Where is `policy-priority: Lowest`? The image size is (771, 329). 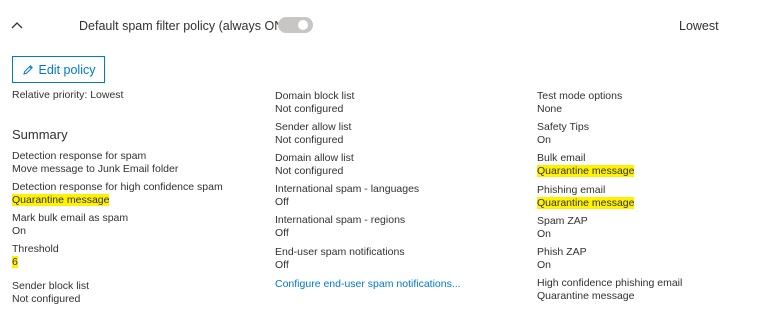
policy-priority: Lowest is located at coordinates (699, 26).